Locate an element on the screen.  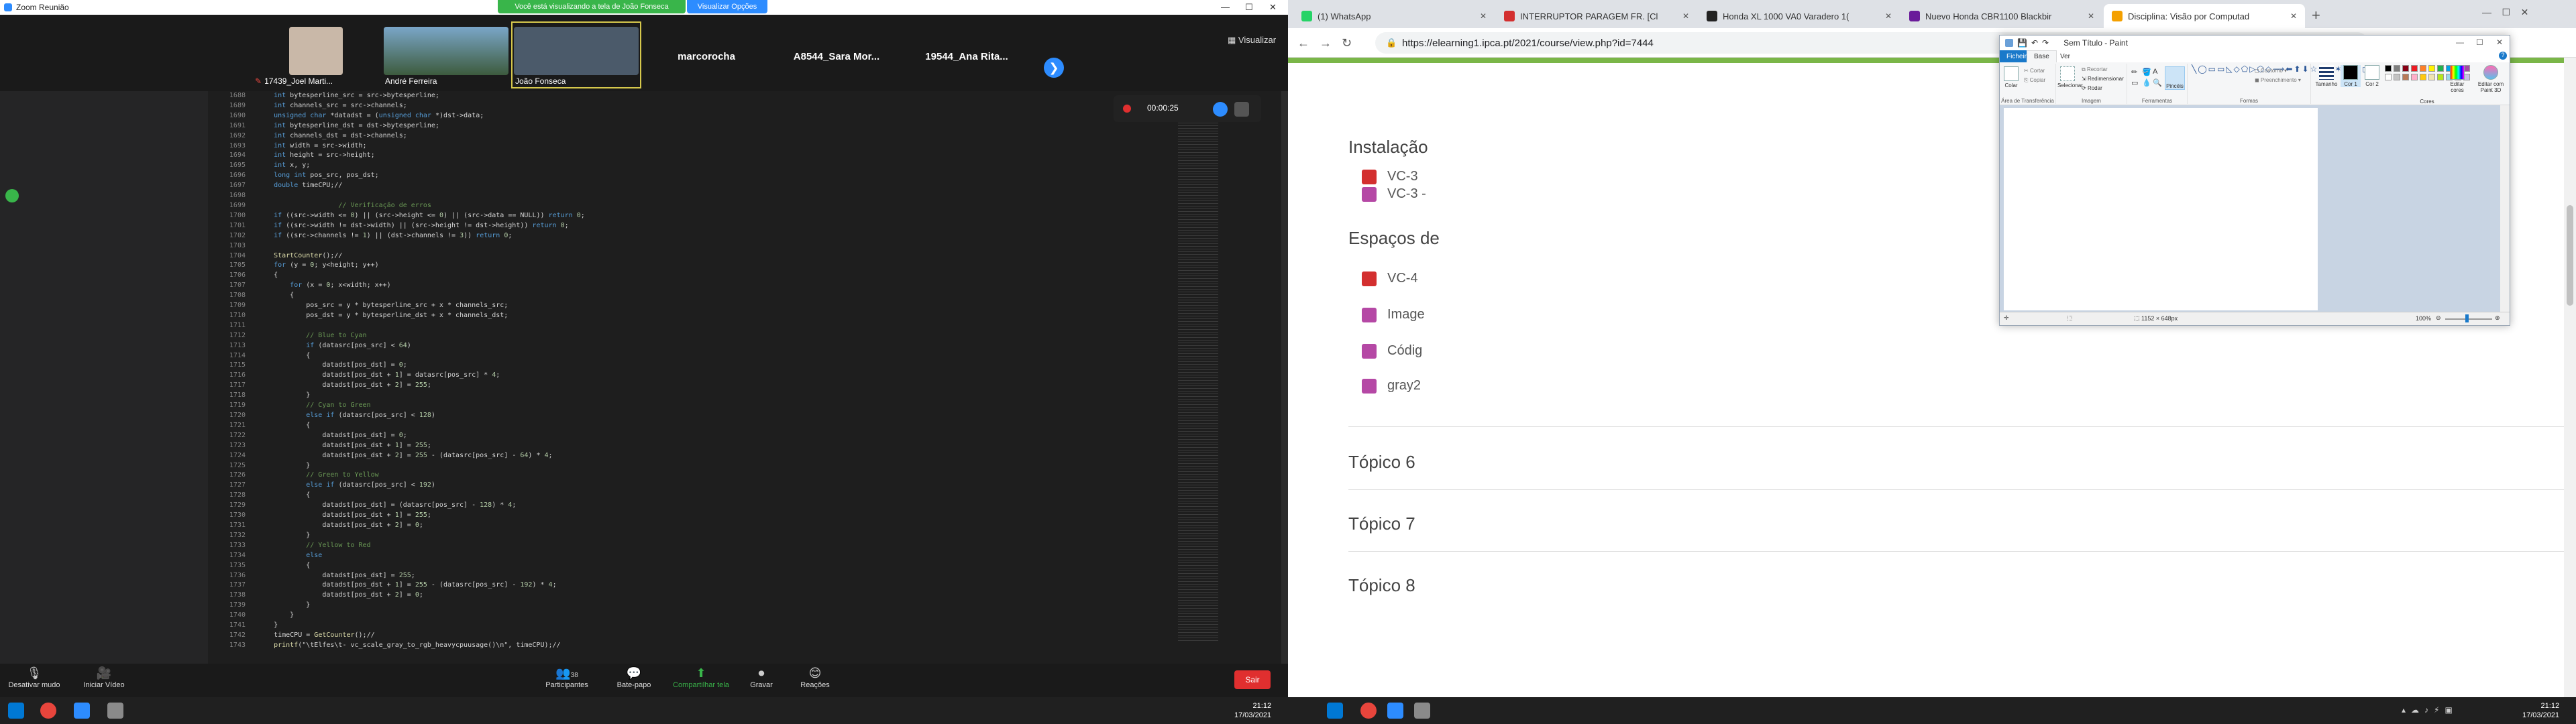
code-line: 1725 } is located at coordinates (694, 466).